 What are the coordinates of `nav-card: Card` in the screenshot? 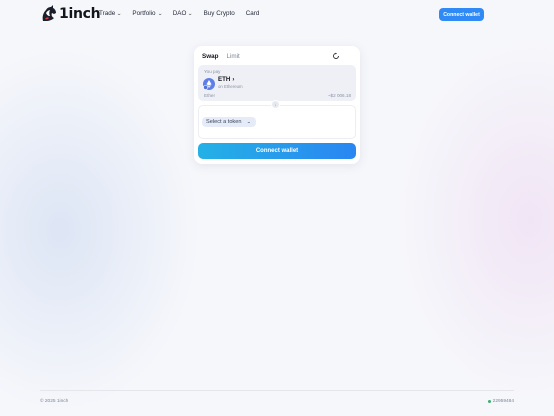 It's located at (253, 13).